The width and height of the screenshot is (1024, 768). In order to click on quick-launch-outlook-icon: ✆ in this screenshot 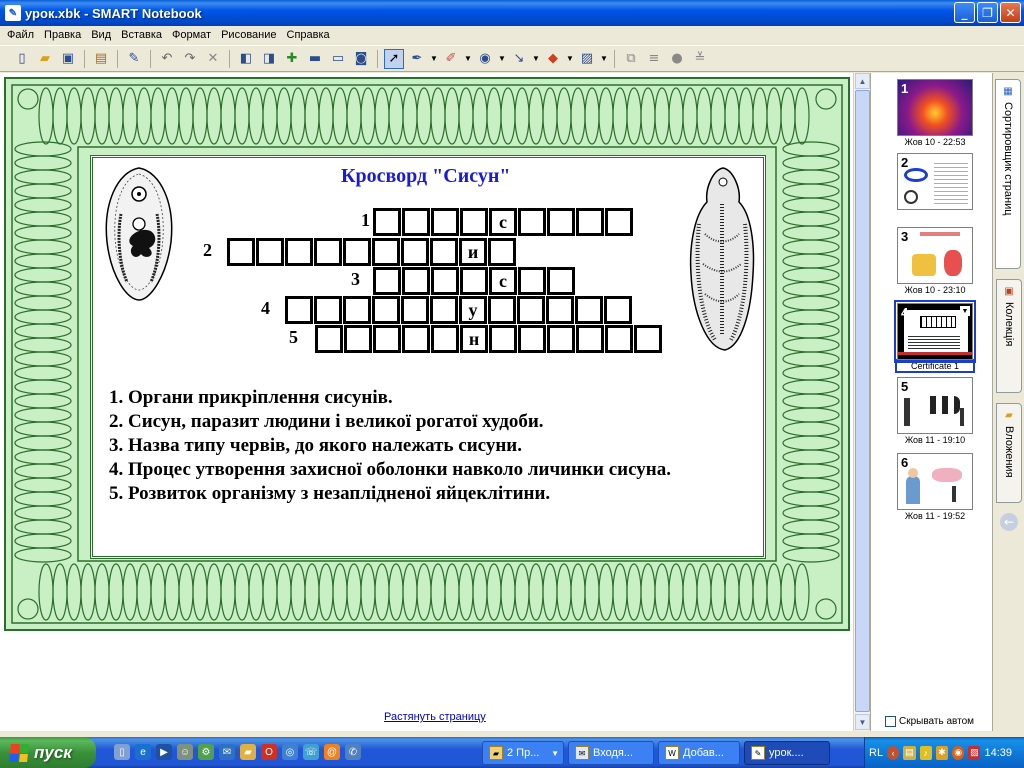, I will do `click(353, 752)`.